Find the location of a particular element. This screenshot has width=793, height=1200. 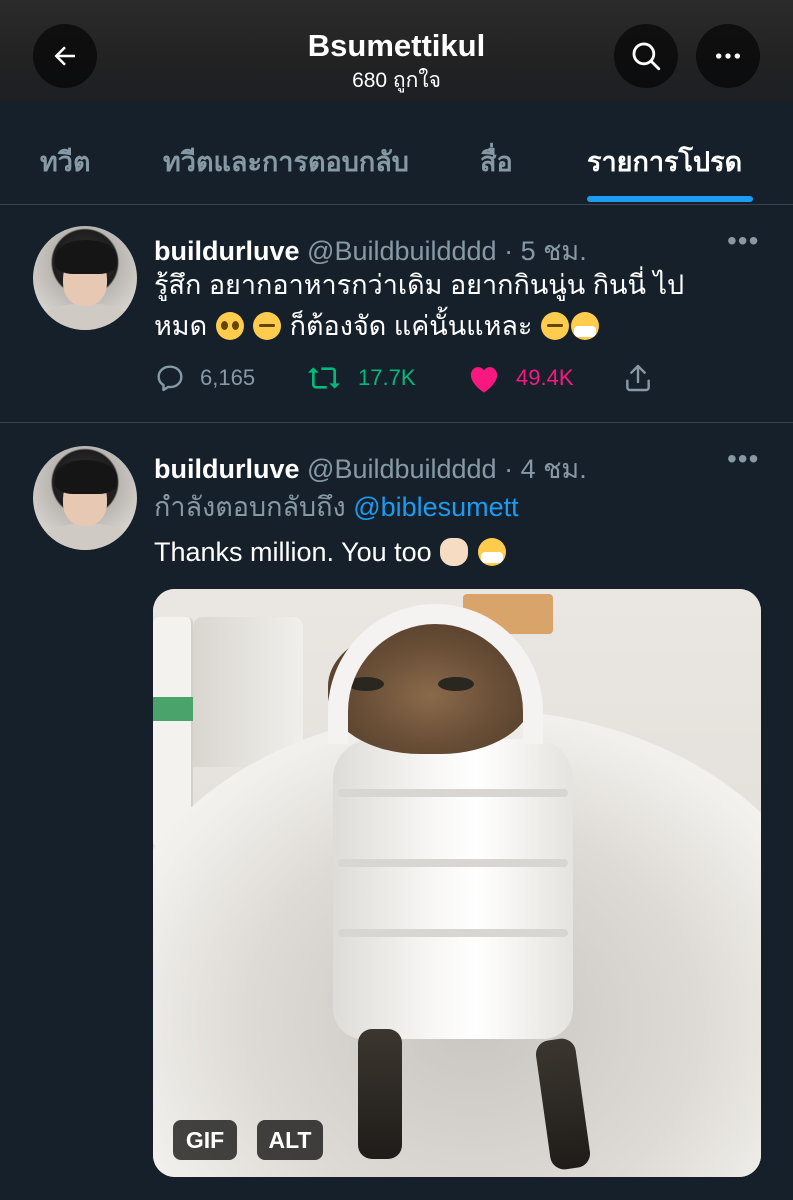

replying-to-label: กำลังตอบกลับถึง is located at coordinates (254, 507).